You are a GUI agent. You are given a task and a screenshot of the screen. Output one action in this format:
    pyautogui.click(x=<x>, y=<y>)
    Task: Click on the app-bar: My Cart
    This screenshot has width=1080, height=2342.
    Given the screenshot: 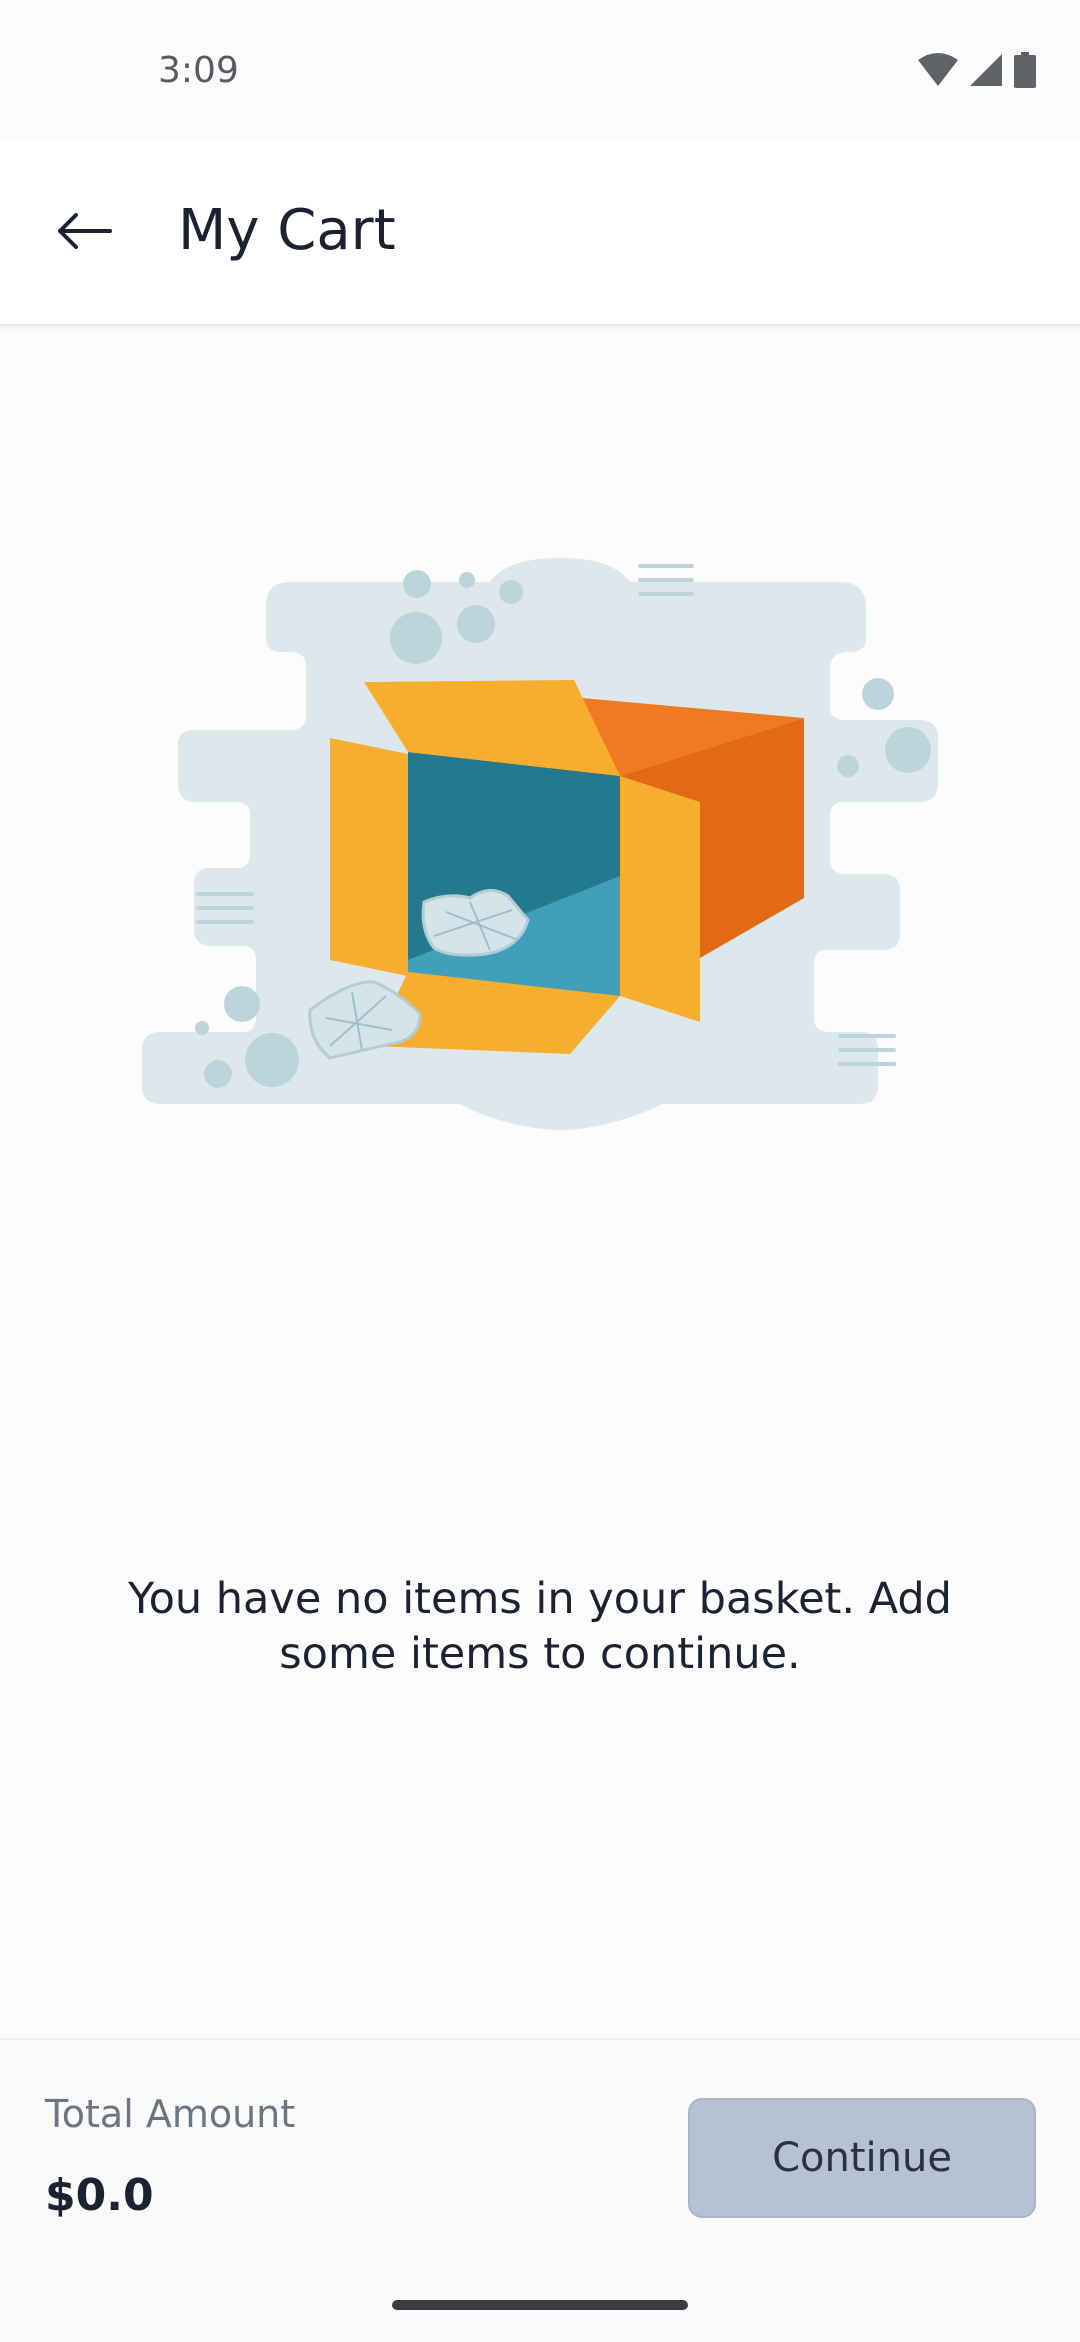 What is the action you would take?
    pyautogui.click(x=540, y=233)
    